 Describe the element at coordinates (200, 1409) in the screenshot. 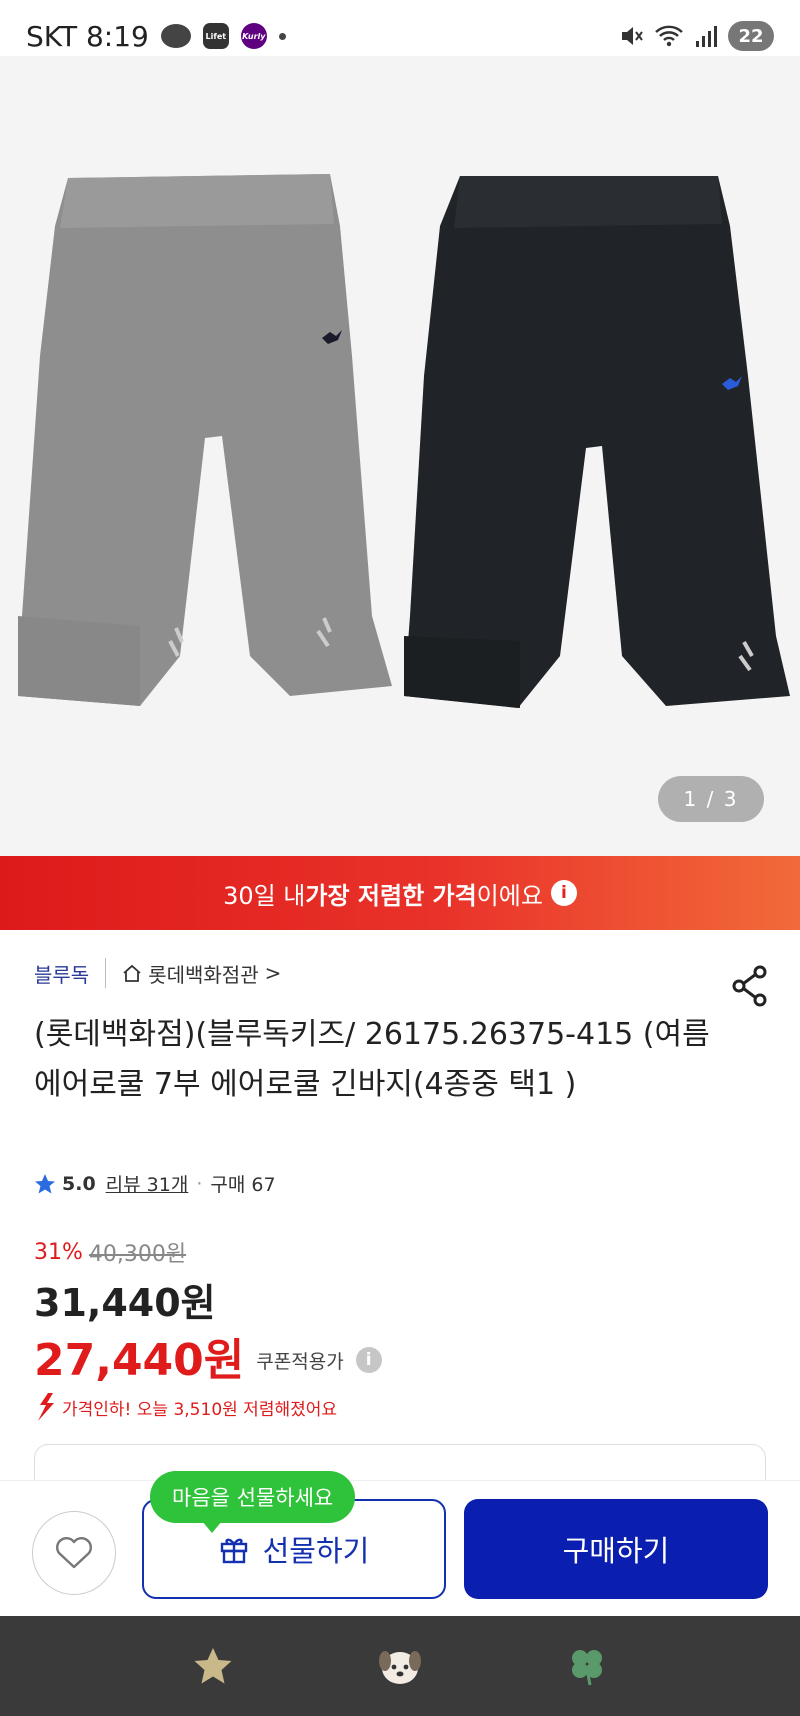

I see `price-drop-text: 가격인하! 오늘 3,510원 저렴해졌어요` at that location.